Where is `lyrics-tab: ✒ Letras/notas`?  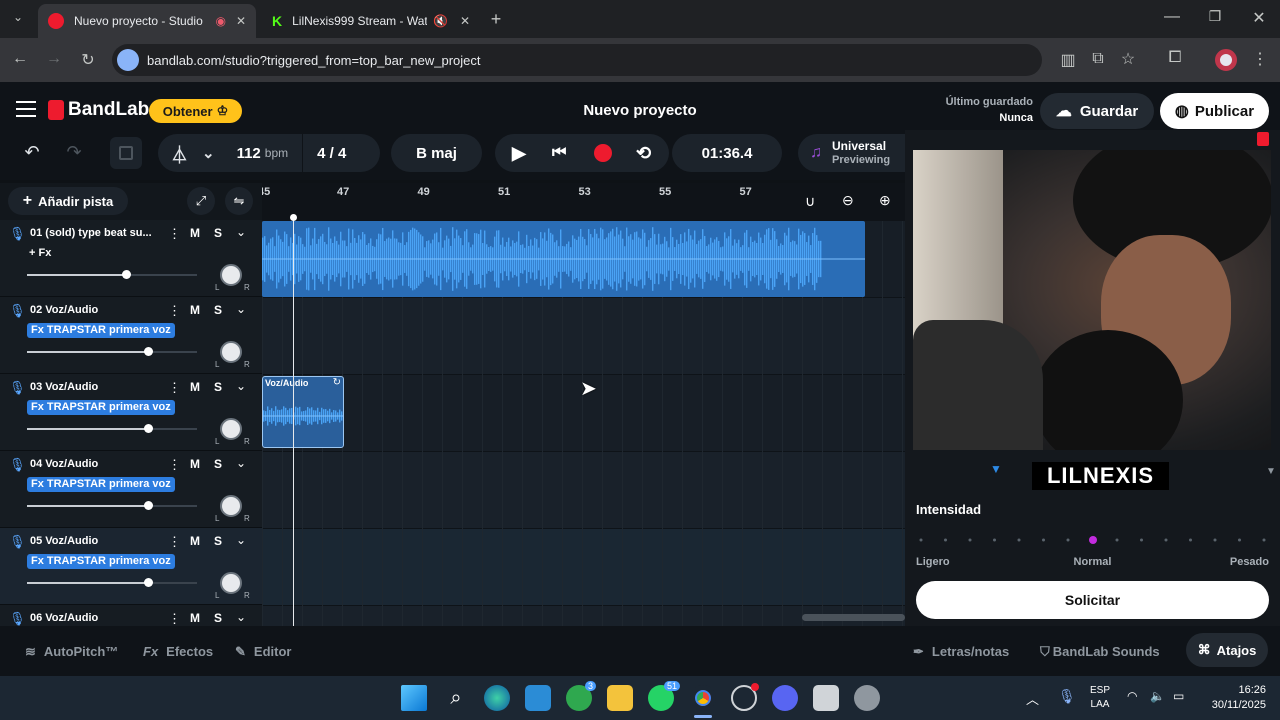 lyrics-tab: ✒ Letras/notas is located at coordinates (961, 652).